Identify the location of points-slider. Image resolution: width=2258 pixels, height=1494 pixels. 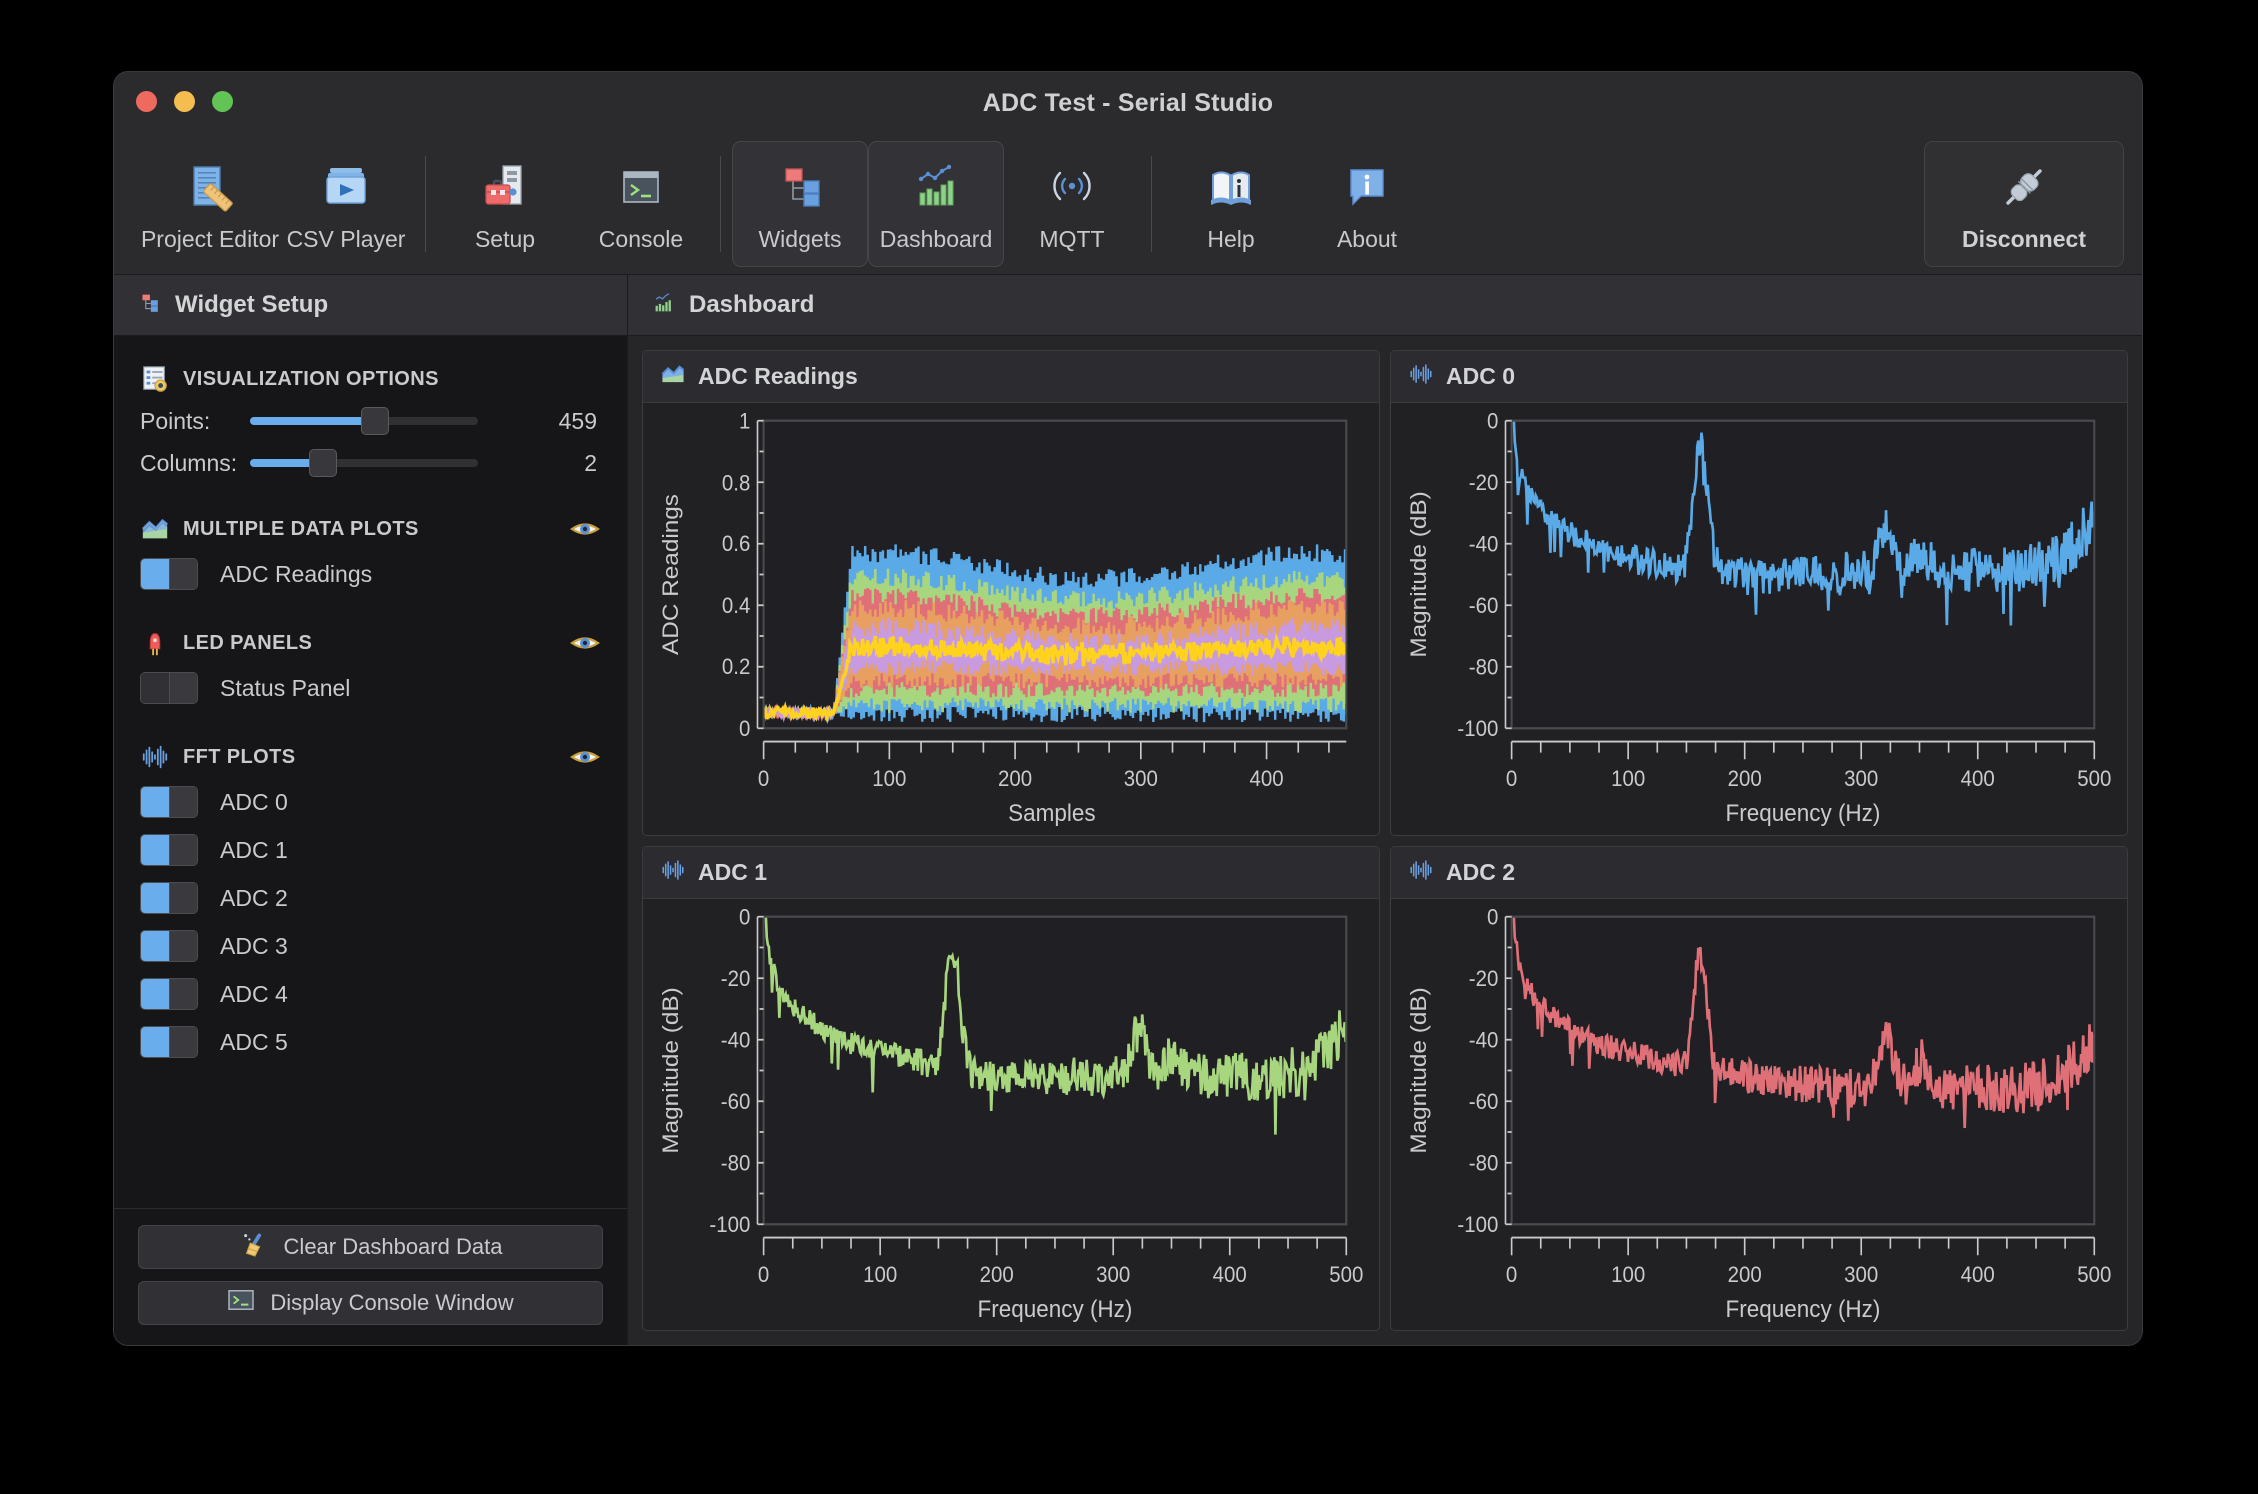
(364, 421).